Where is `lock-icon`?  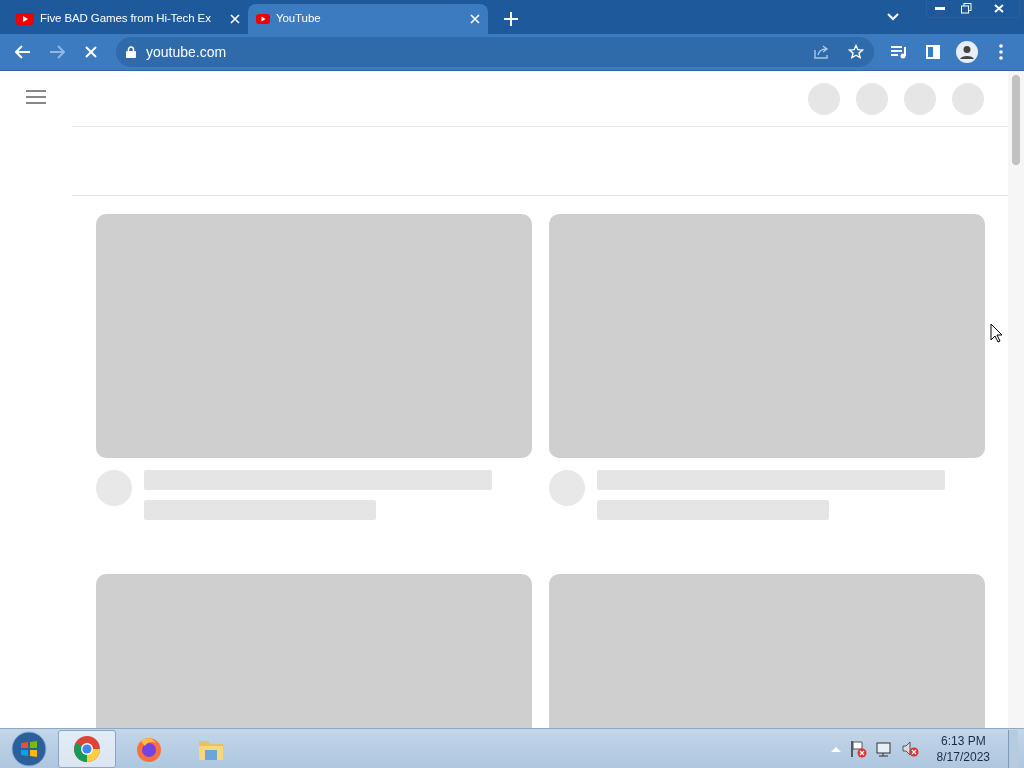
lock-icon is located at coordinates (131, 52).